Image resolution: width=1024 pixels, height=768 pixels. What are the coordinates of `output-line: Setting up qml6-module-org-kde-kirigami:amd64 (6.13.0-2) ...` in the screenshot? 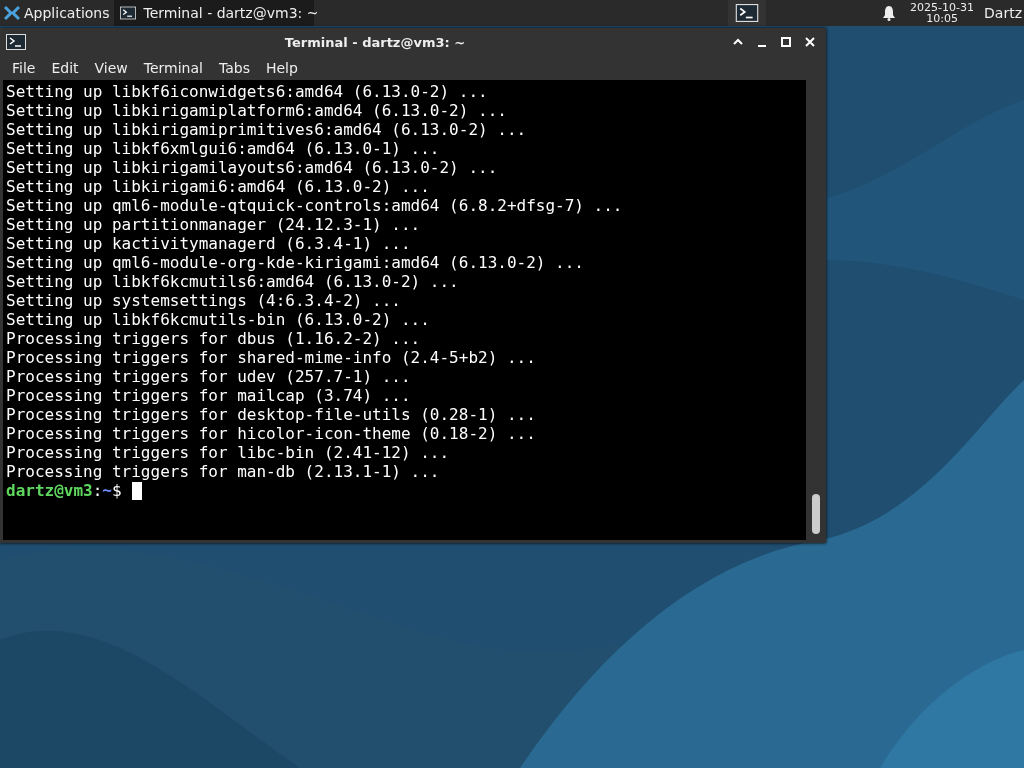 It's located at (295, 262).